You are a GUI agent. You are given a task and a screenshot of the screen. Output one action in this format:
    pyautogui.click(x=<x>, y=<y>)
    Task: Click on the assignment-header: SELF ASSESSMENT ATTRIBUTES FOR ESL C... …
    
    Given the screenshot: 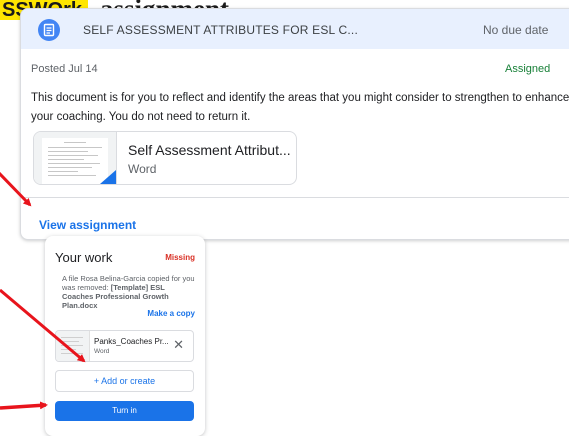 What is the action you would take?
    pyautogui.click(x=295, y=29)
    